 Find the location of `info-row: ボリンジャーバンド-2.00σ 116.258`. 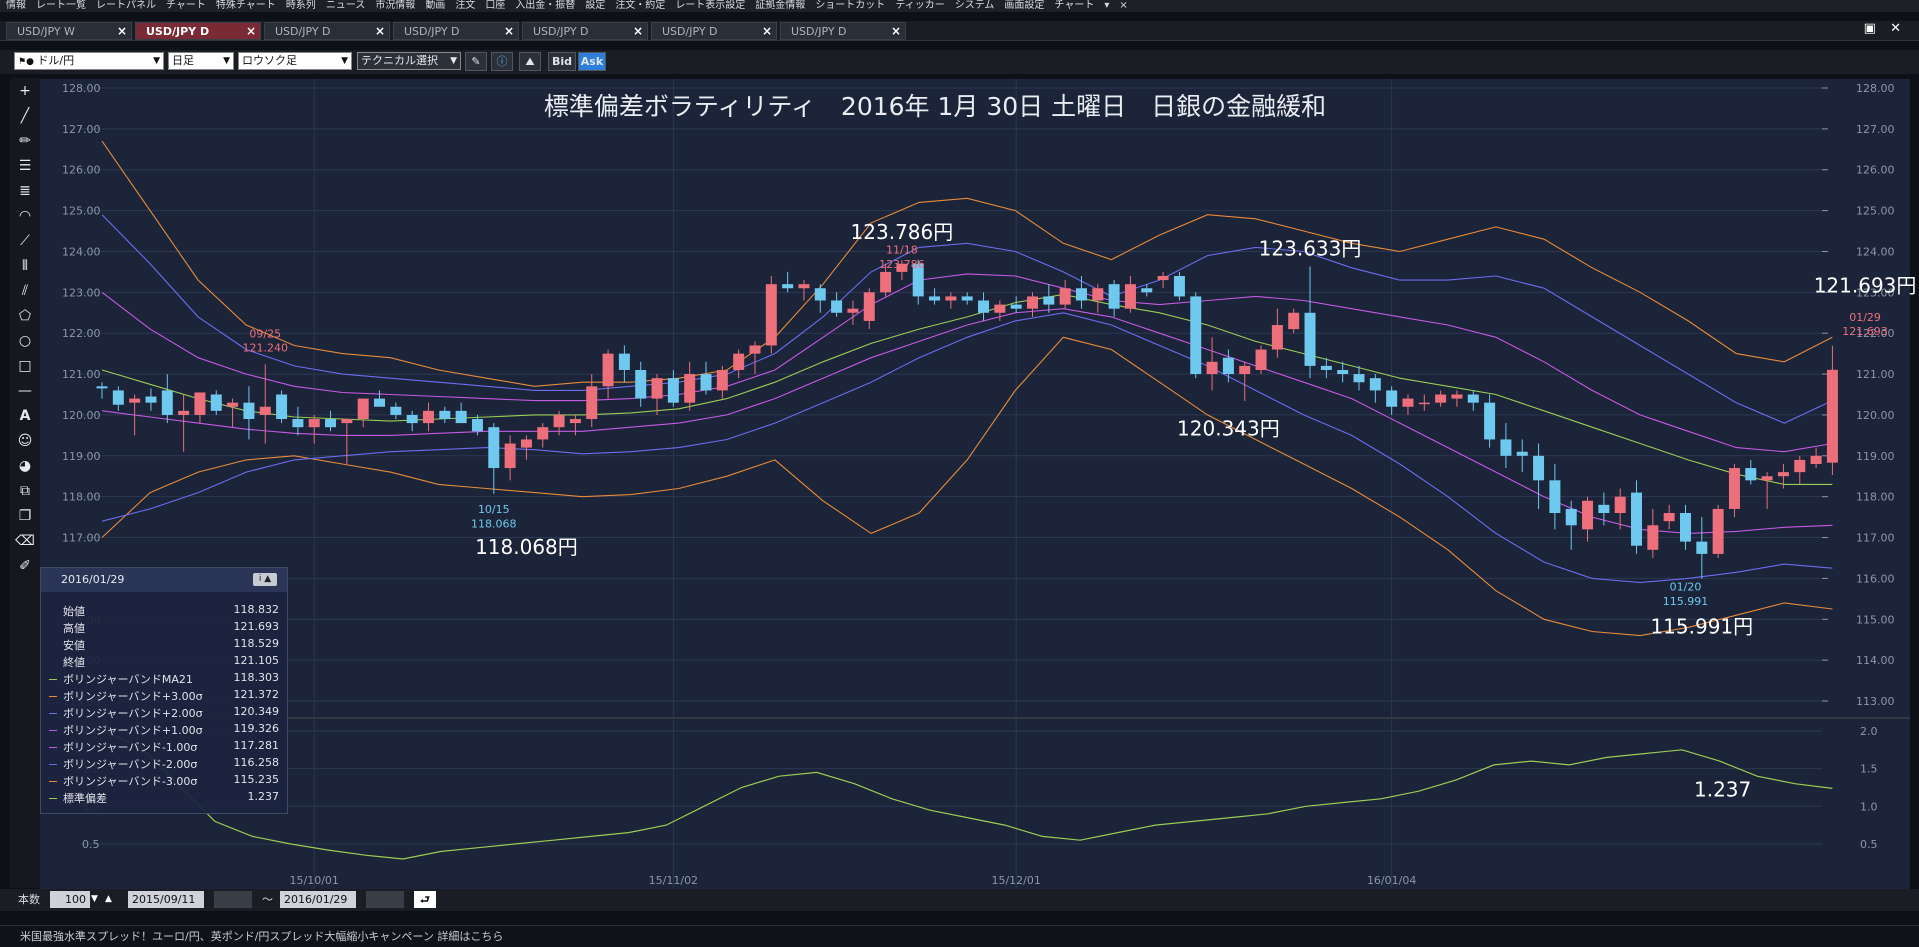

info-row: ボリンジャーバンド-2.00σ 116.258 is located at coordinates (164, 764).